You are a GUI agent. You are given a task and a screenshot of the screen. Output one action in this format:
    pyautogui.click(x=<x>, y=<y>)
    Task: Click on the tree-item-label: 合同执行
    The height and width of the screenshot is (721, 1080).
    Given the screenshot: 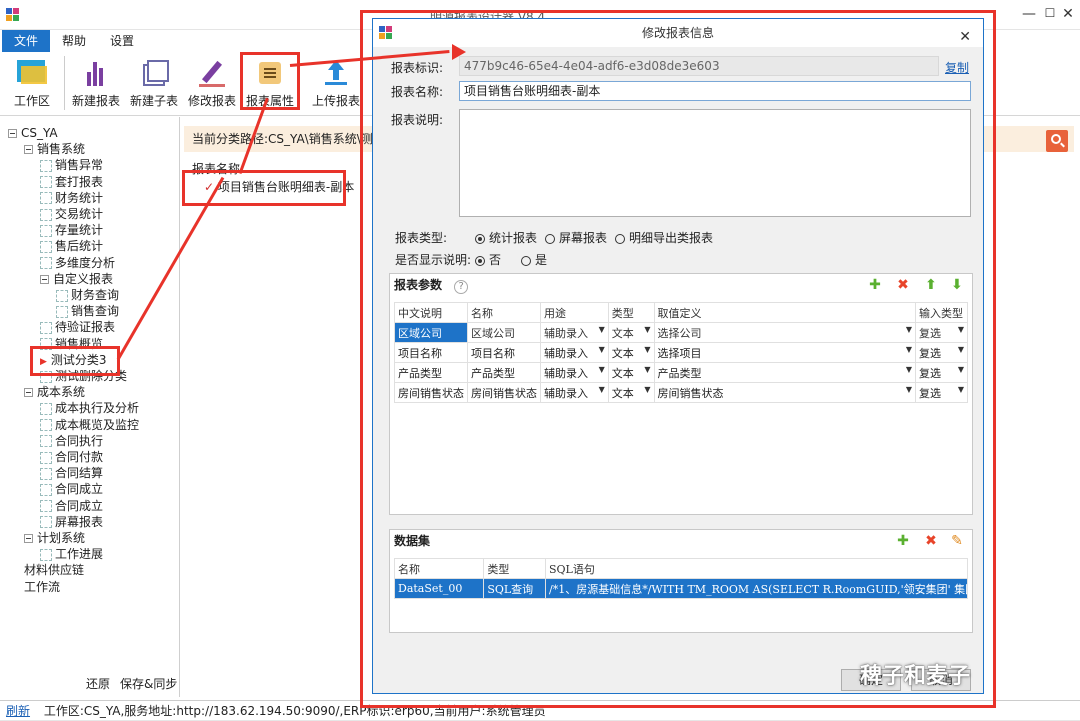 What is the action you would take?
    pyautogui.click(x=79, y=440)
    